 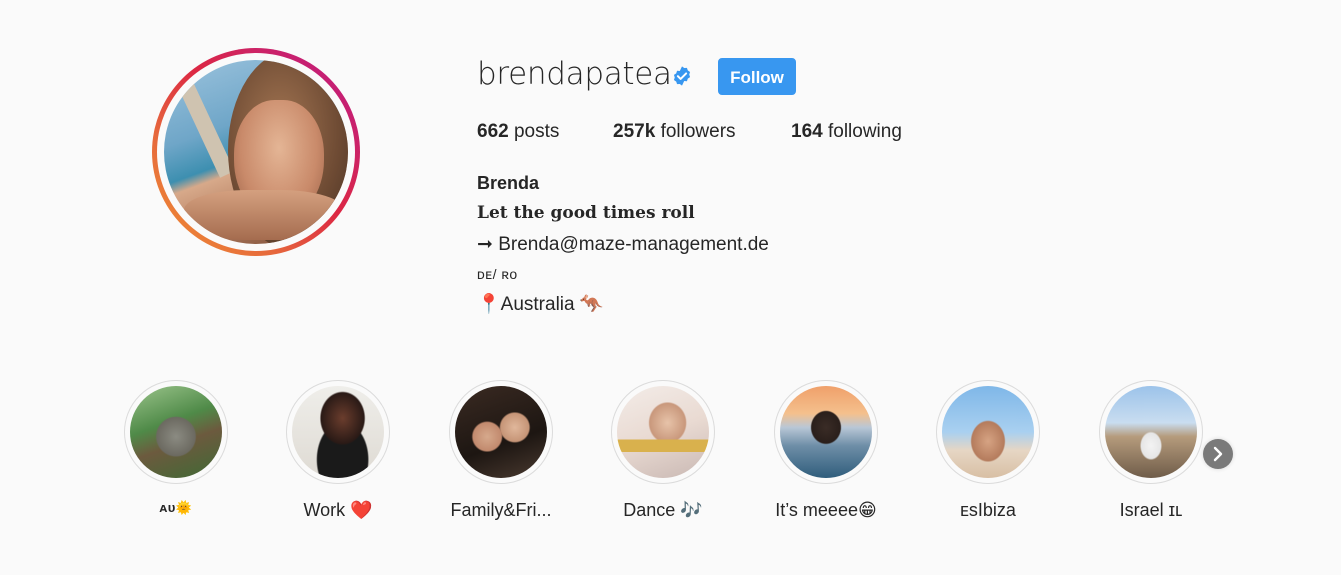 I want to click on stat-posts: 662 posts, so click(x=518, y=132).